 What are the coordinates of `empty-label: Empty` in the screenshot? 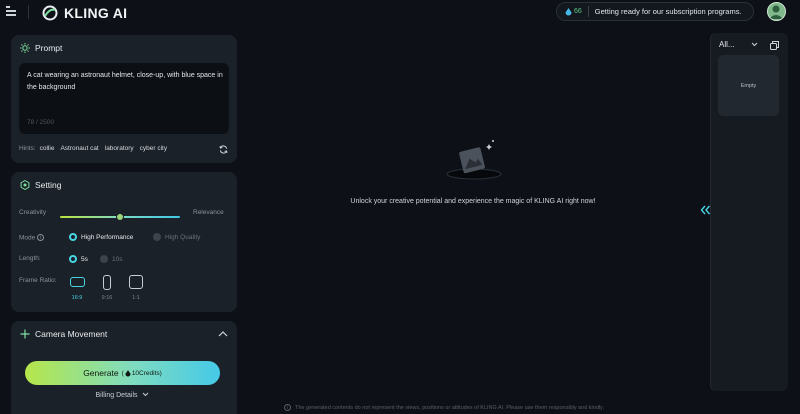 It's located at (748, 85).